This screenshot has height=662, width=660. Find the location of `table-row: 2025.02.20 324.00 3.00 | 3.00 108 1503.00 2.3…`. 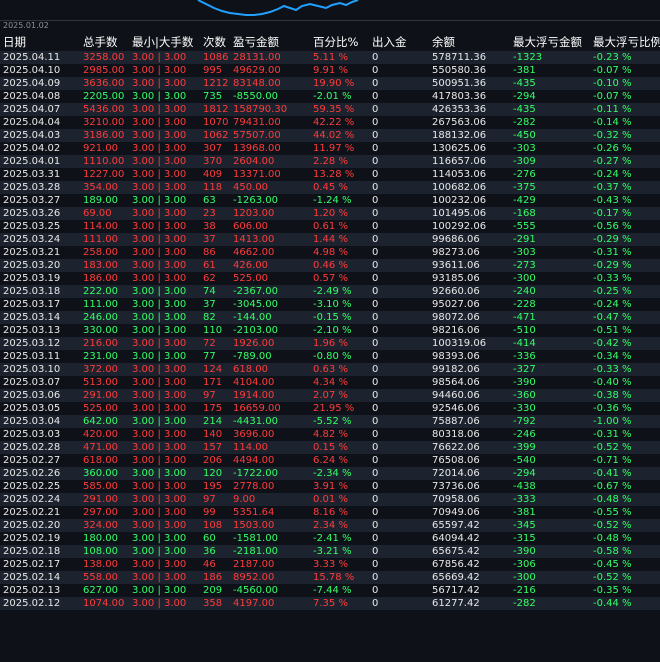

table-row: 2025.02.20 324.00 3.00 | 3.00 108 1503.00 2.3… is located at coordinates (330, 525).